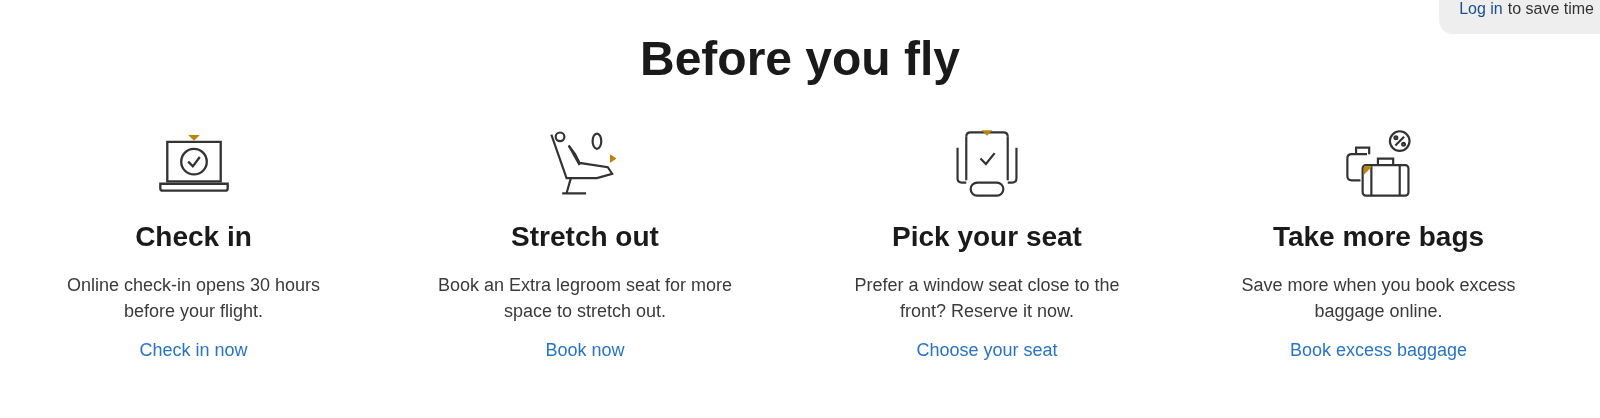 The height and width of the screenshot is (418, 1600). I want to click on card-link: Book now, so click(585, 350).